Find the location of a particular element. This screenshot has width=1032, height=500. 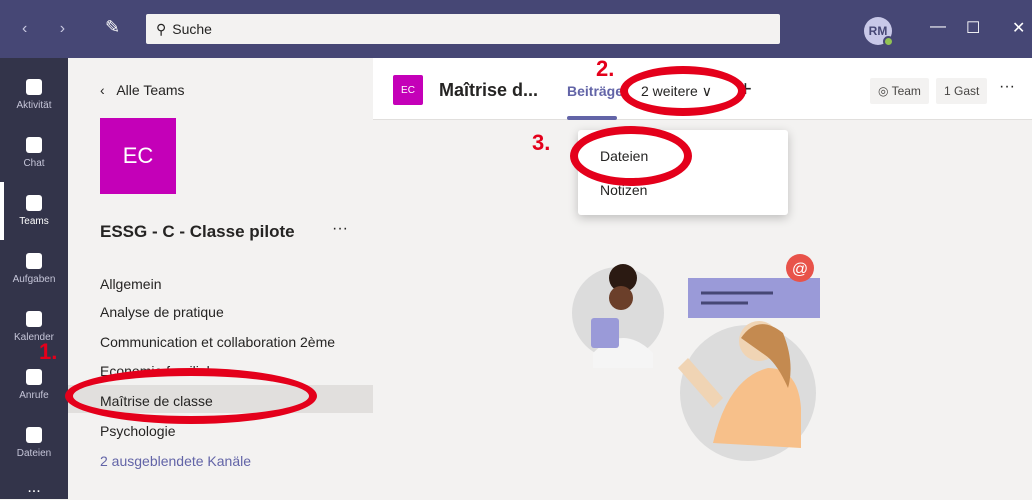

rail-item-files: Dateien is located at coordinates (34, 443).